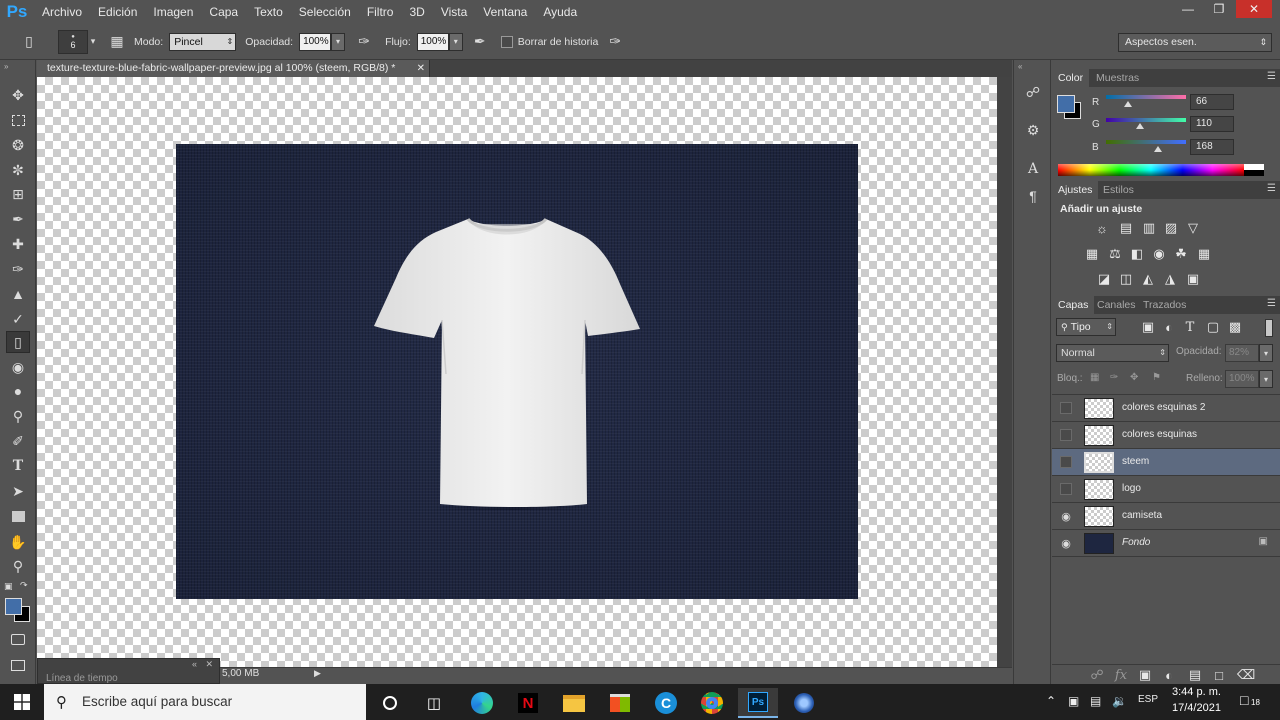 Image resolution: width=1280 pixels, height=720 pixels. I want to click on panel-collapse-icon: », so click(6, 66).